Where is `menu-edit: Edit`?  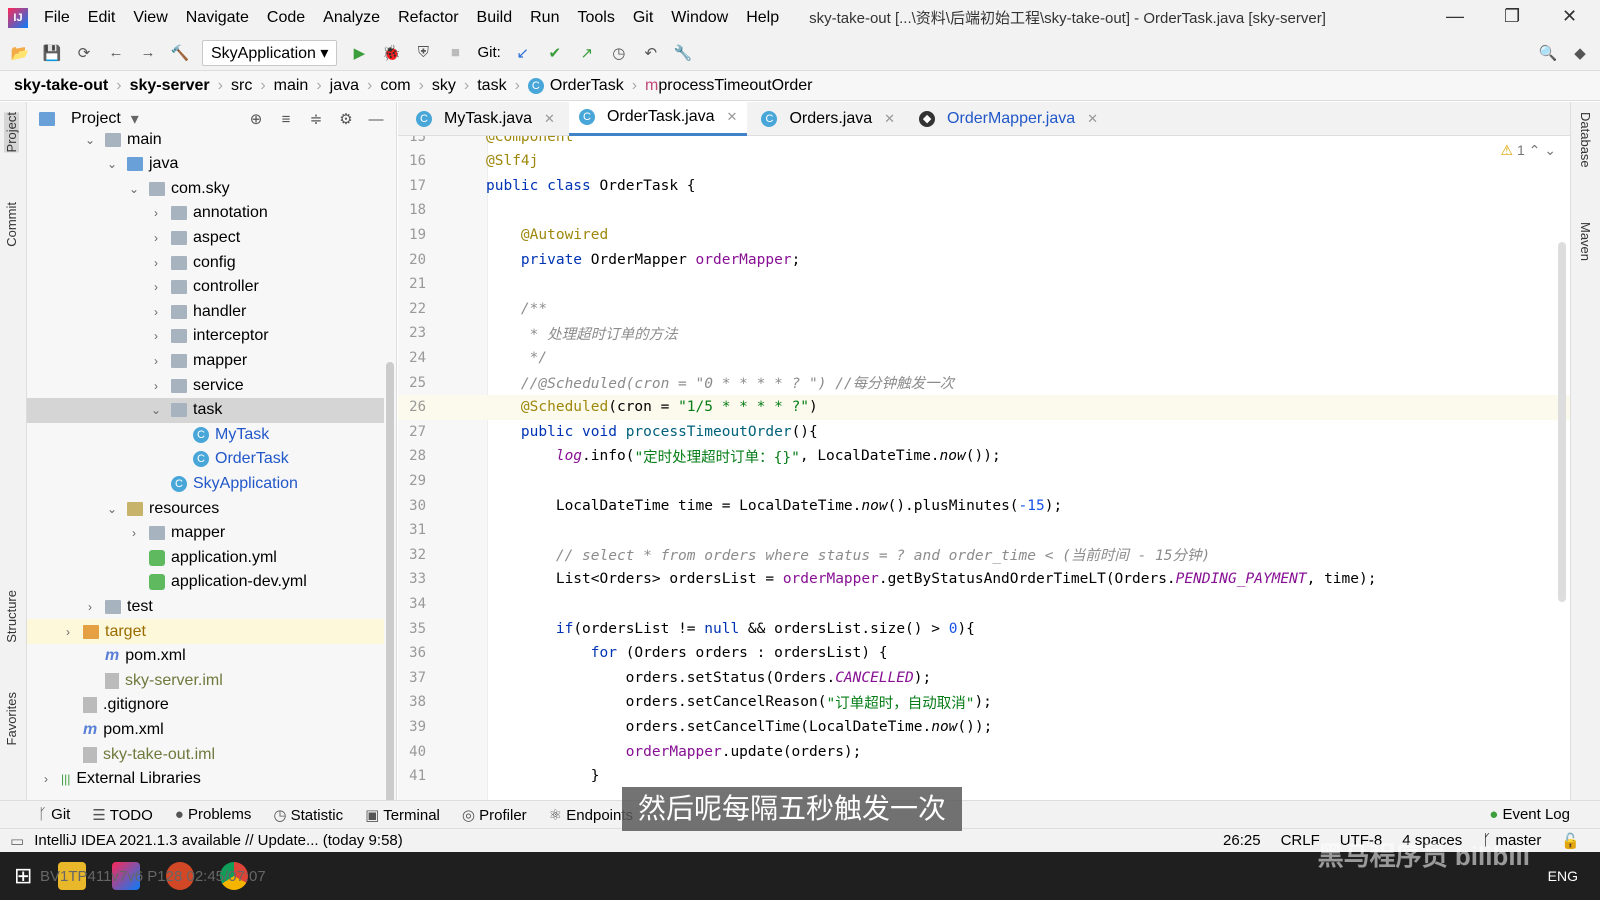 menu-edit: Edit is located at coordinates (102, 18).